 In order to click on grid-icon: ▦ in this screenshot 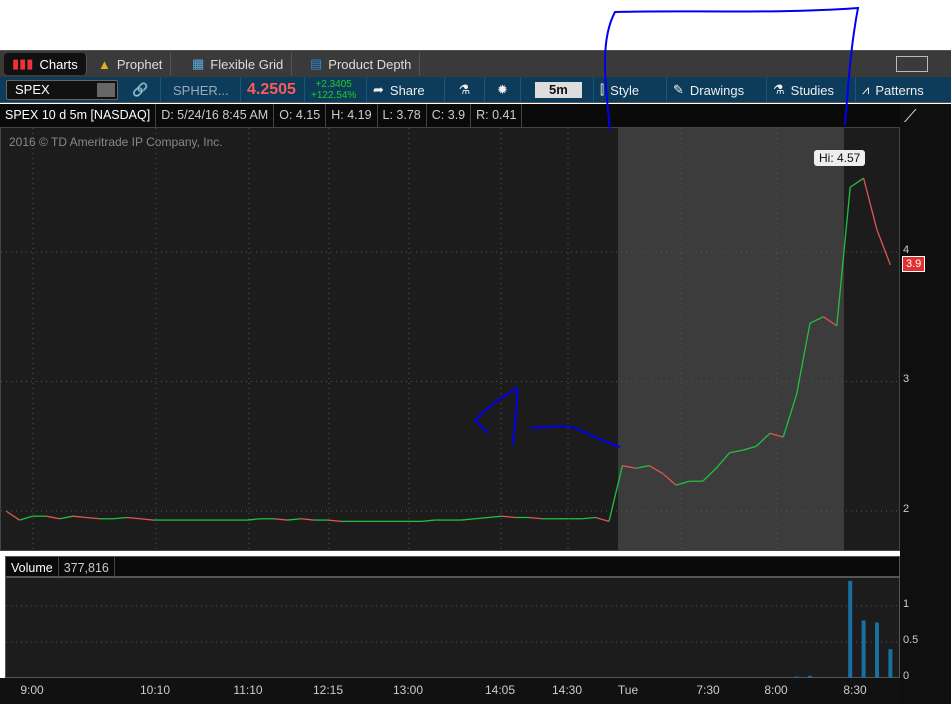, I will do `click(198, 63)`.